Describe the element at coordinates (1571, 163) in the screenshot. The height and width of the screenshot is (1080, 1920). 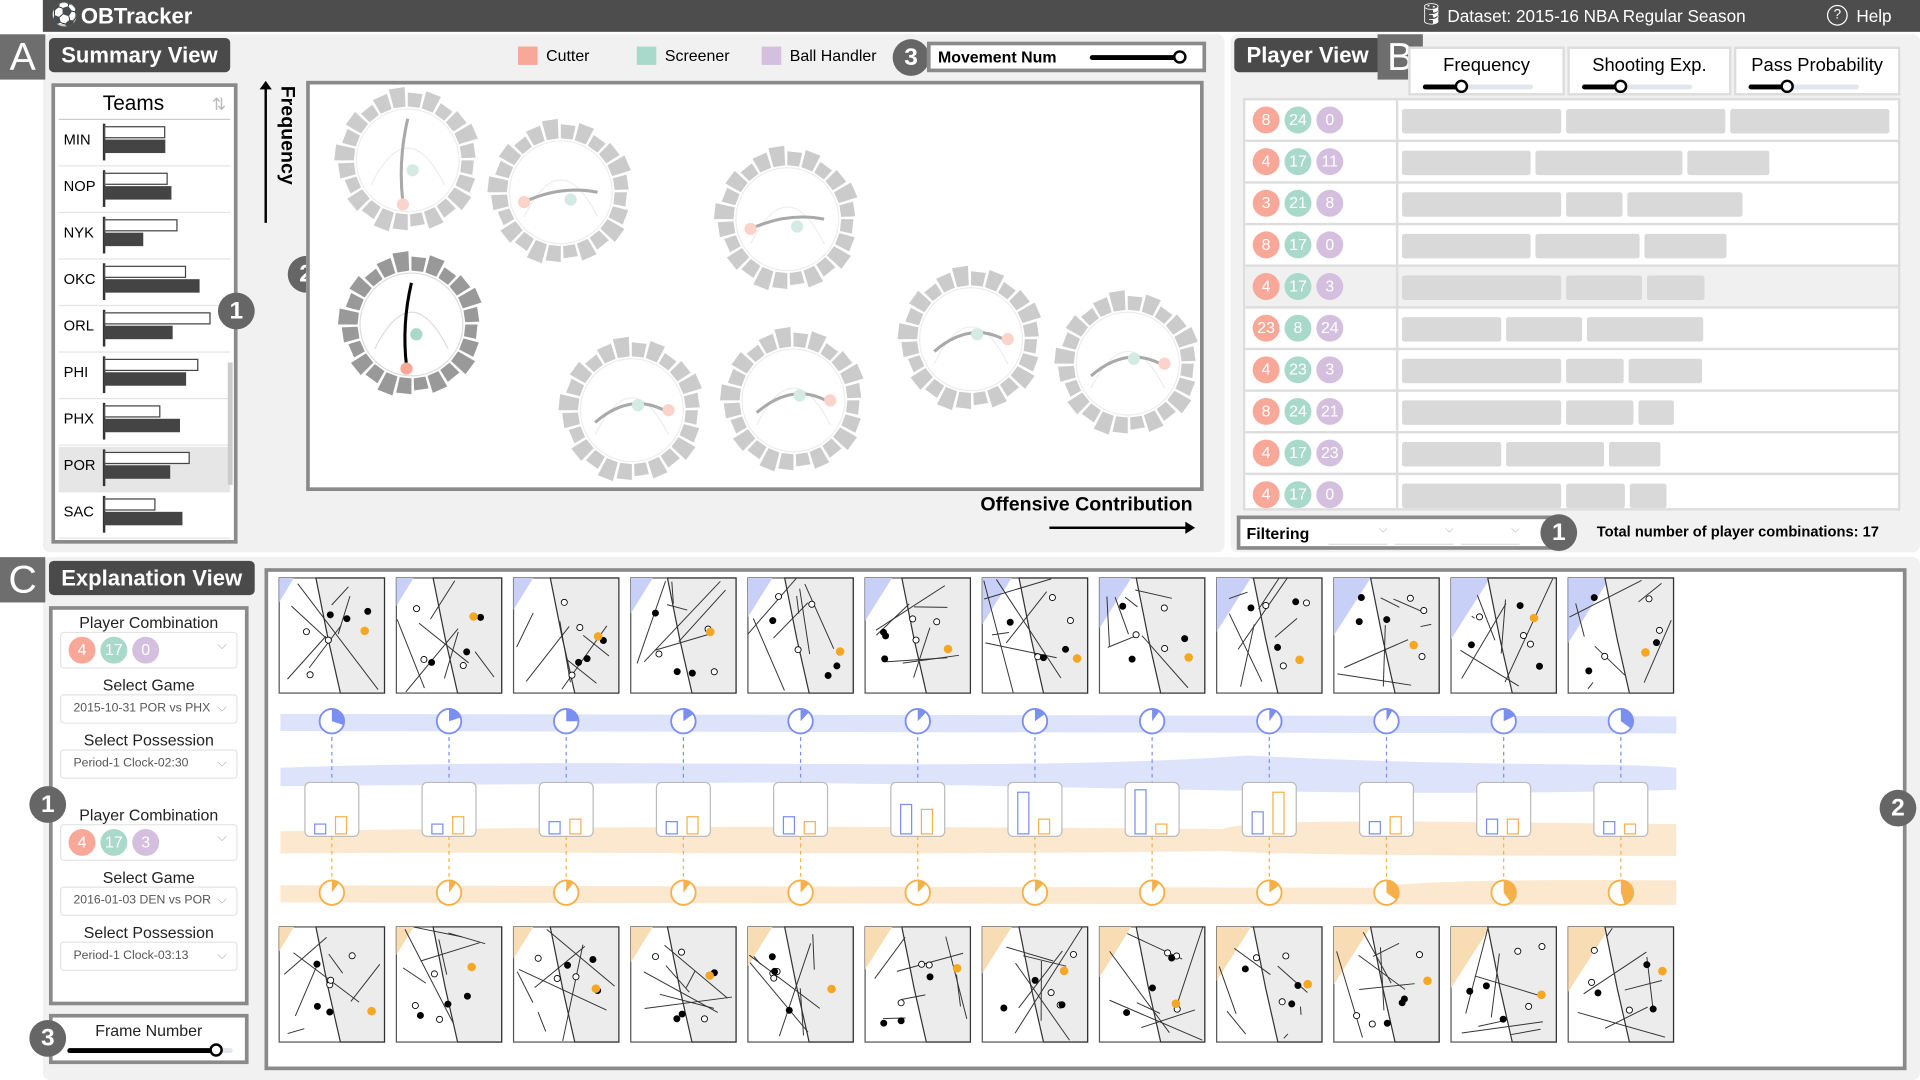
I see `player-row: 4 17 11` at that location.